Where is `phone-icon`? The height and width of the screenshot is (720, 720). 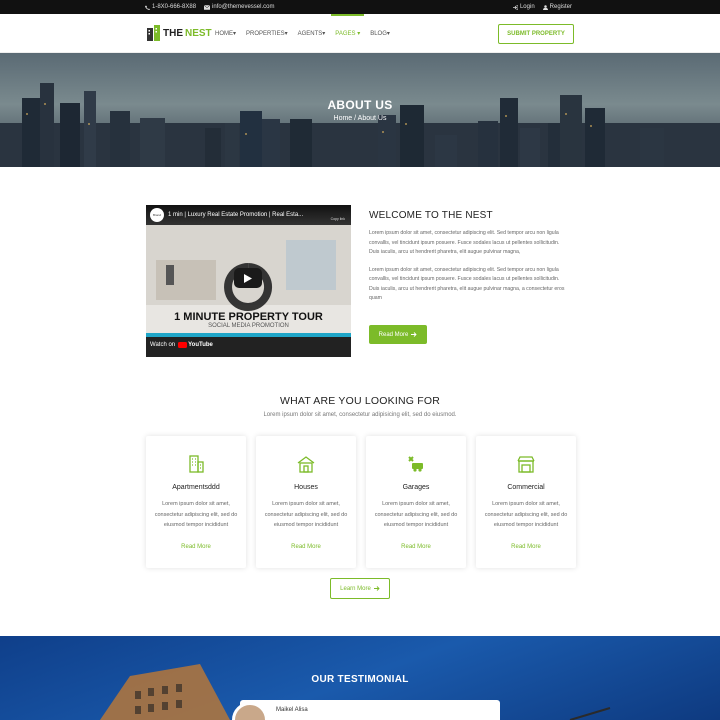 phone-icon is located at coordinates (147, 7).